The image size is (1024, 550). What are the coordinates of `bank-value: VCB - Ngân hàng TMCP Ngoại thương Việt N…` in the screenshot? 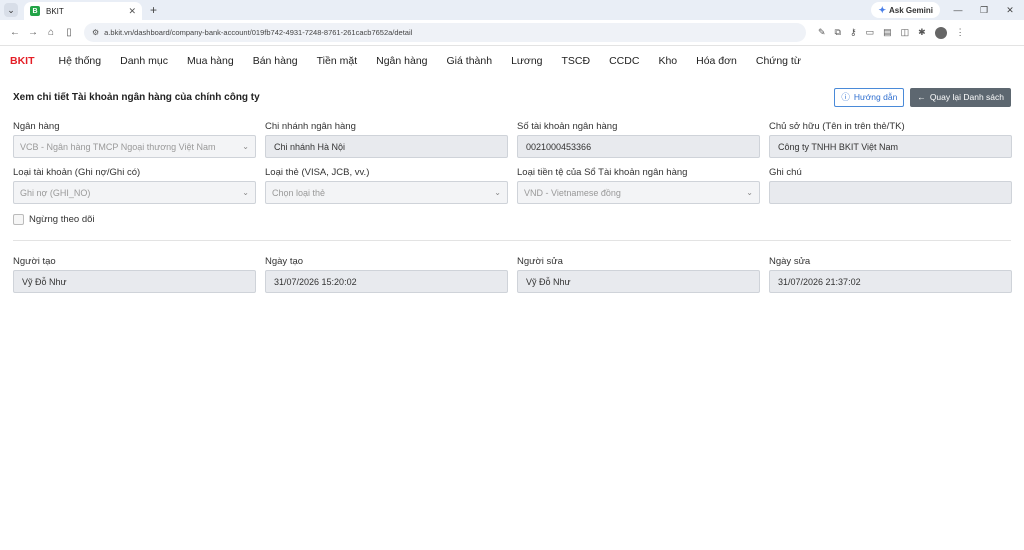 It's located at (118, 146).